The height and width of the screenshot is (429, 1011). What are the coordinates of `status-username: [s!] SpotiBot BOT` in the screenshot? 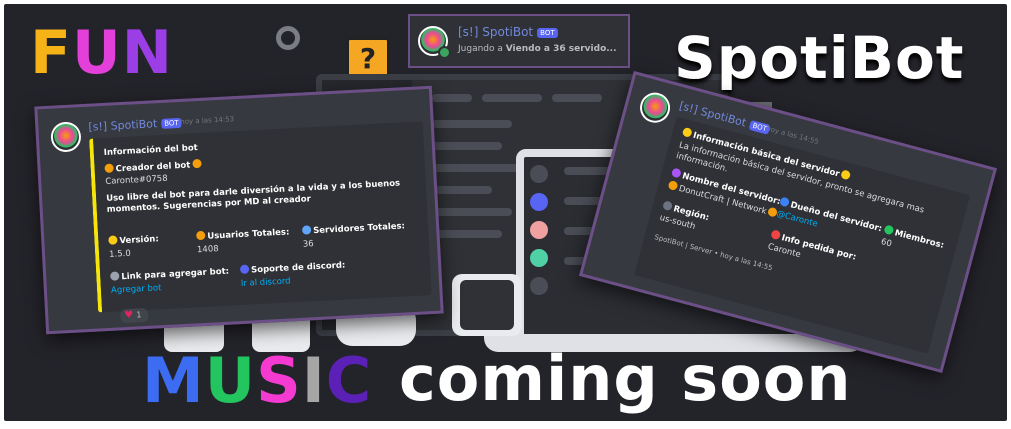 It's located at (508, 32).